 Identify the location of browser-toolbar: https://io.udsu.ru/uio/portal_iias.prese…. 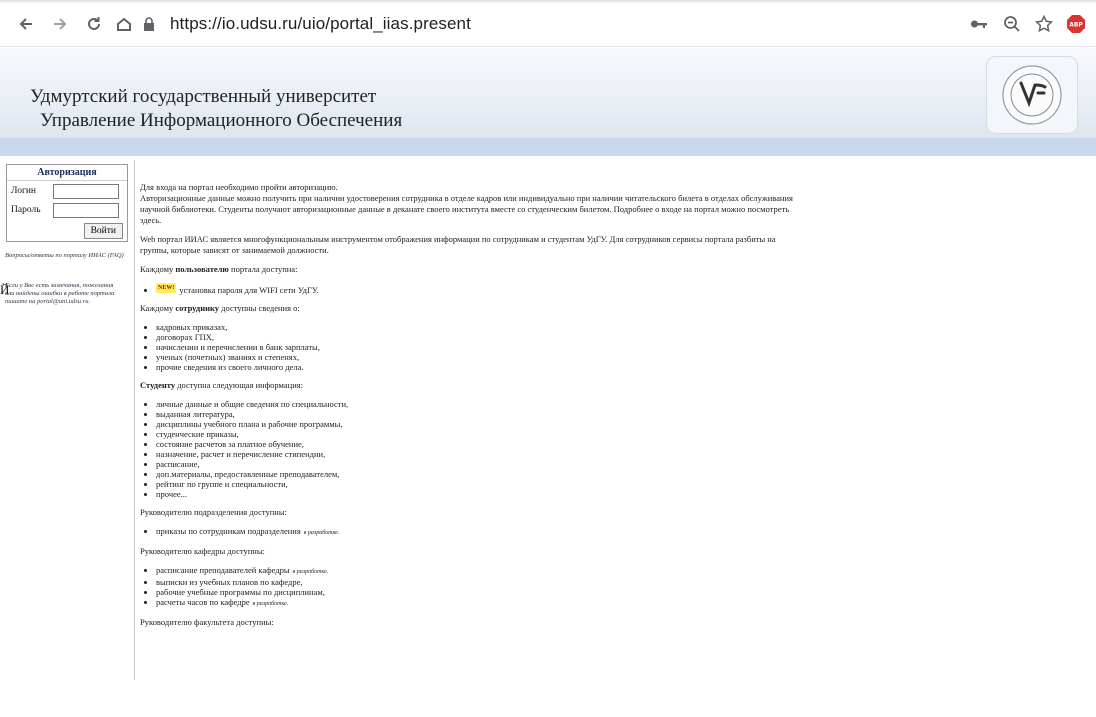
(548, 23).